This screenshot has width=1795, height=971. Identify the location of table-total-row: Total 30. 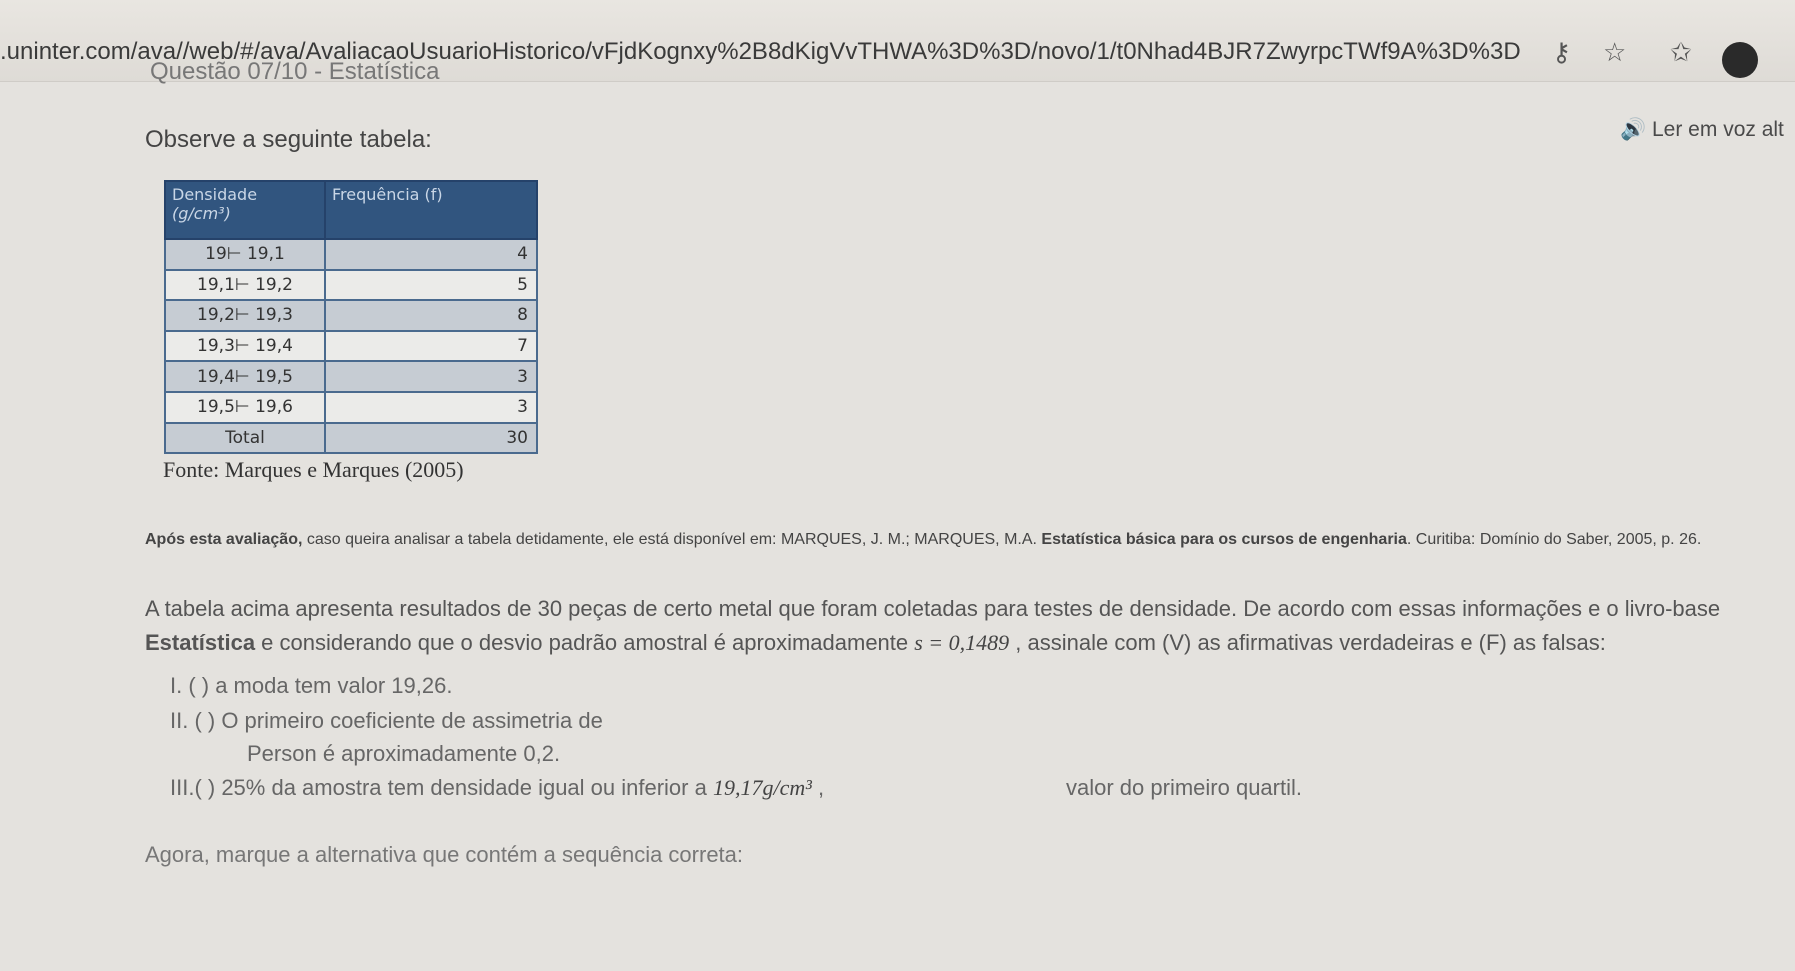
(351, 438).